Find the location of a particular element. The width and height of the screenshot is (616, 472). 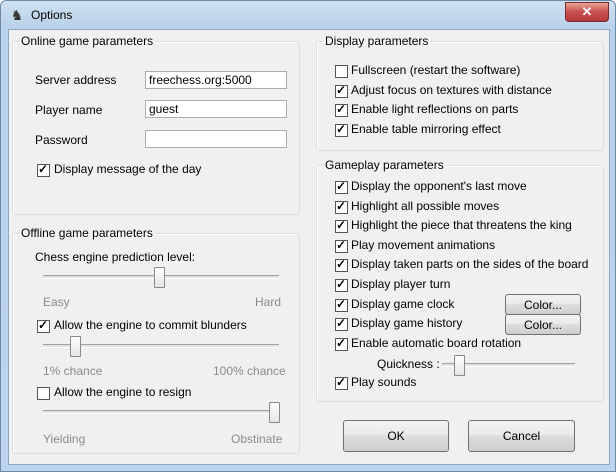

blunders-max-label: 100% chance is located at coordinates (249, 371).